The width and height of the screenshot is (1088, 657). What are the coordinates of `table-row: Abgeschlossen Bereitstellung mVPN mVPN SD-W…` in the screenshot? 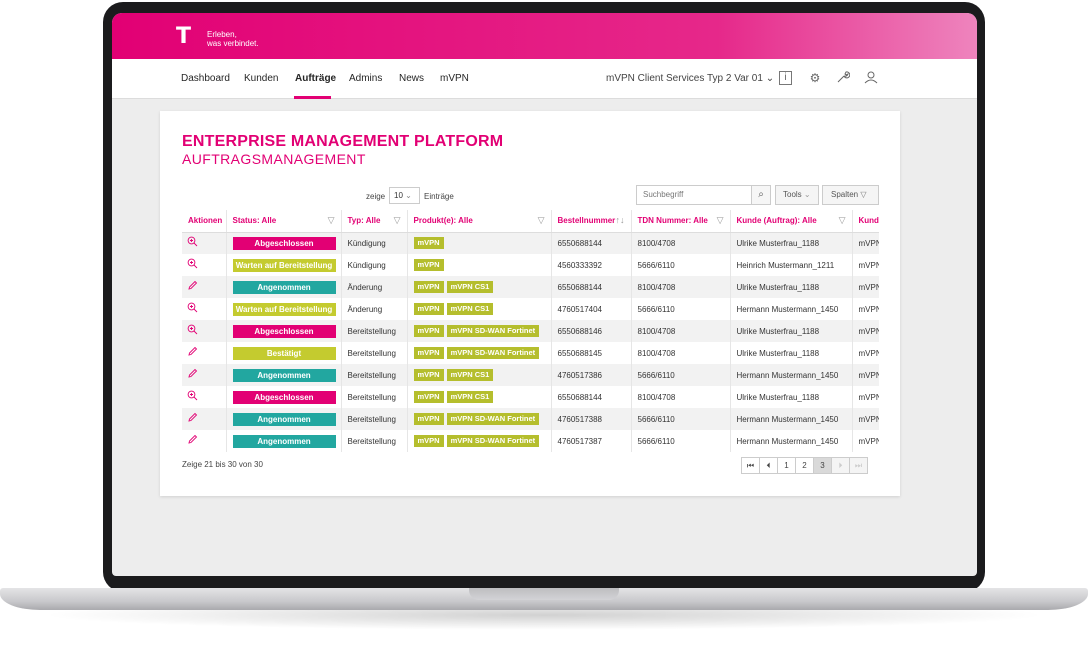 It's located at (530, 331).